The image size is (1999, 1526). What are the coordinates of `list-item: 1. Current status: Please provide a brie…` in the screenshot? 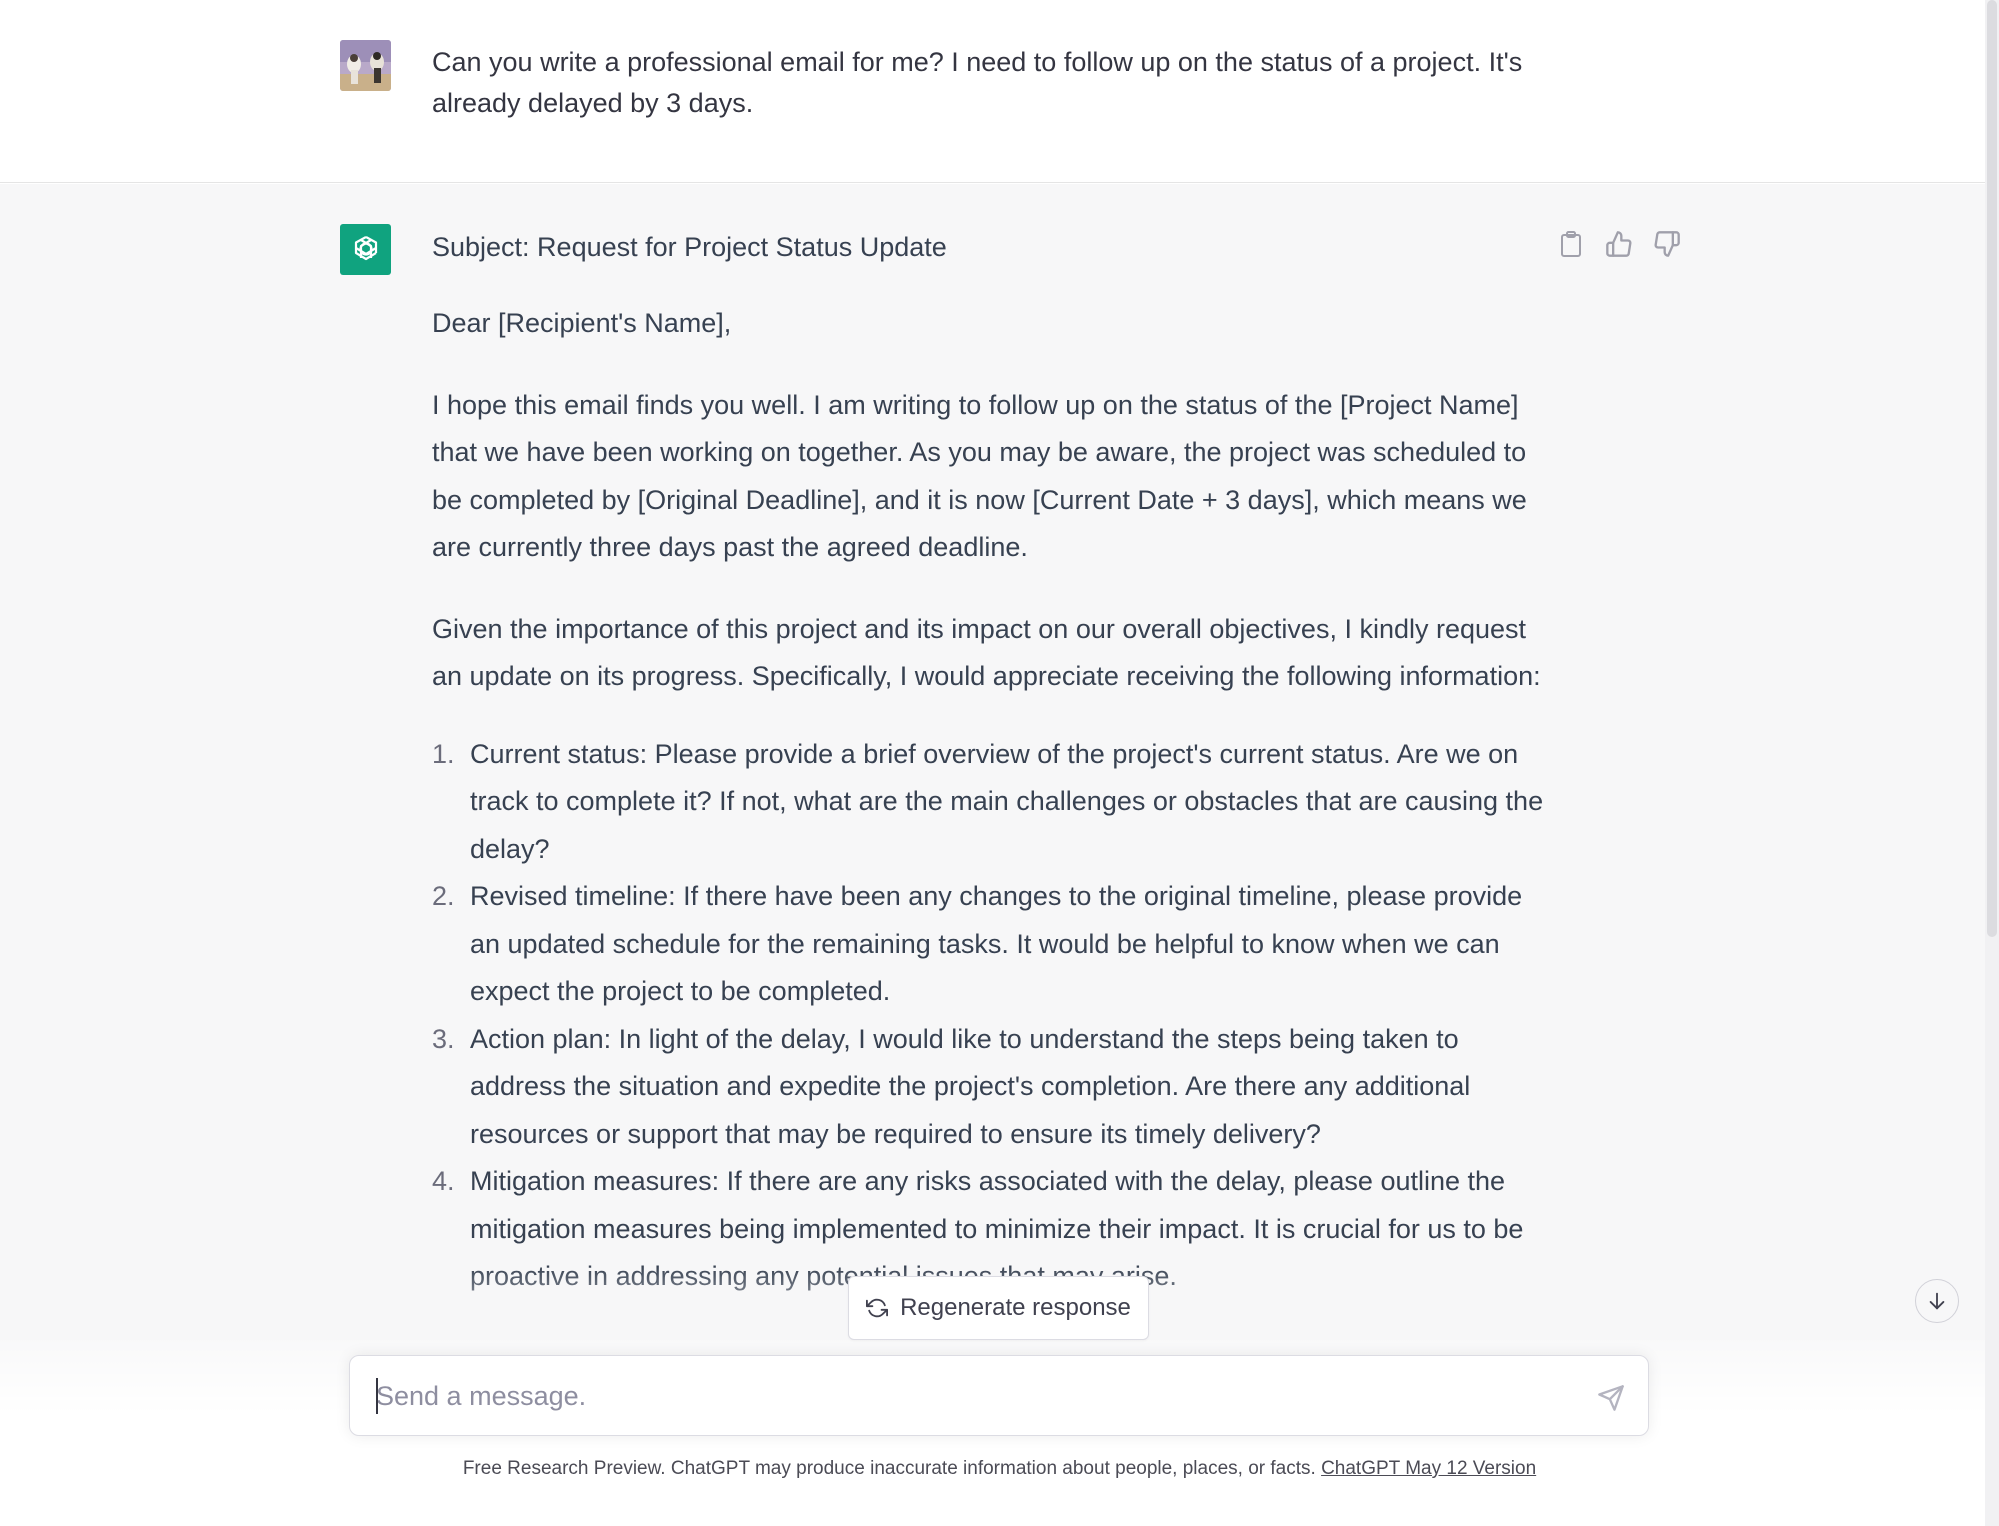 It's located at (989, 802).